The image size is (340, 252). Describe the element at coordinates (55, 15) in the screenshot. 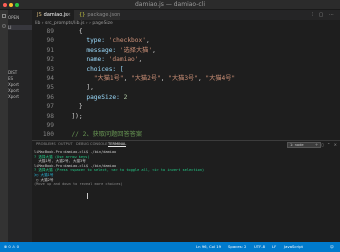

I see `tab-label: damiao.js` at that location.